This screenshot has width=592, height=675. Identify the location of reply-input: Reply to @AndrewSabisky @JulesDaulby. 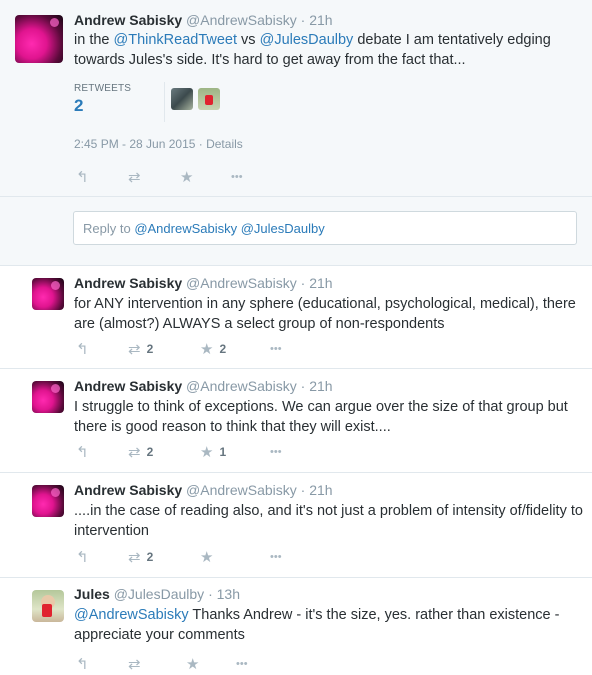
(325, 228).